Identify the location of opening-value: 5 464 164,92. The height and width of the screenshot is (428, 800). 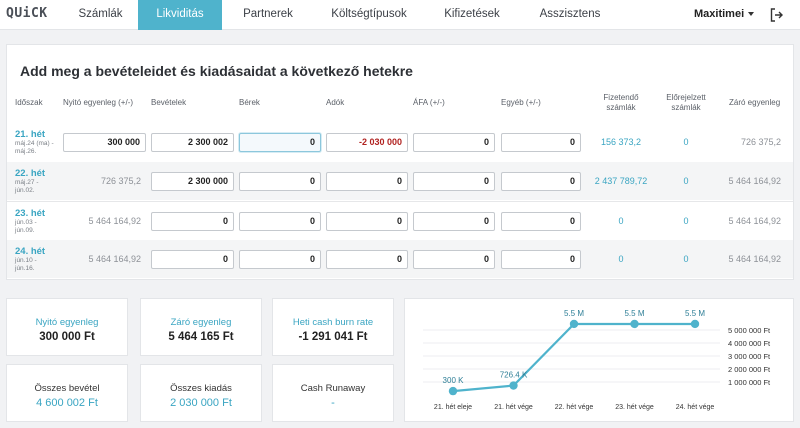
(114, 259).